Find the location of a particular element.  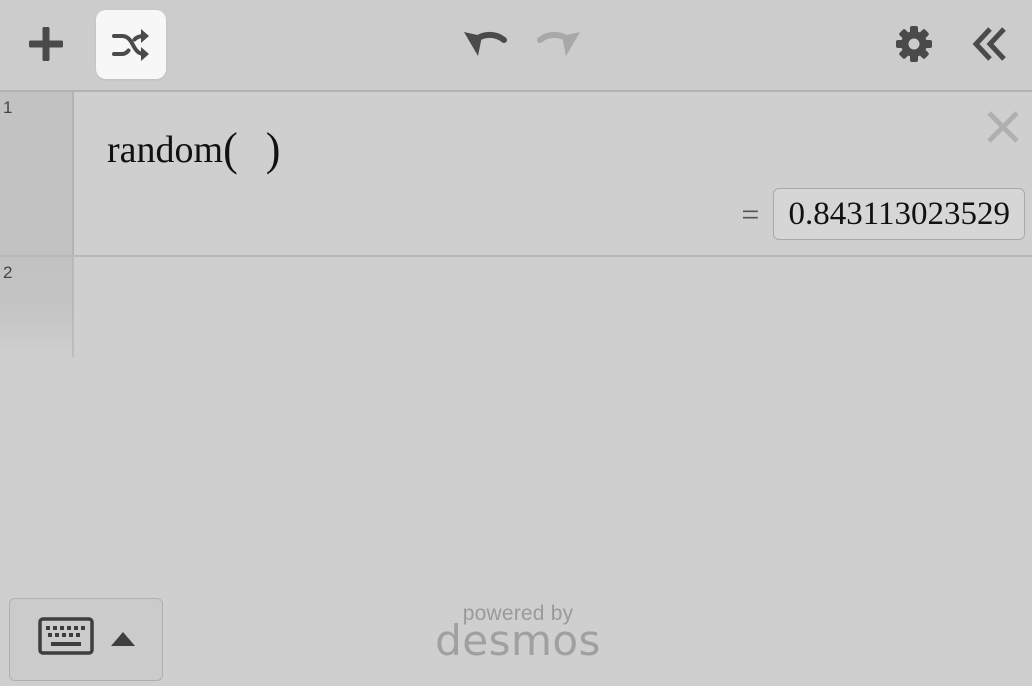

equals-sign: = is located at coordinates (750, 213).